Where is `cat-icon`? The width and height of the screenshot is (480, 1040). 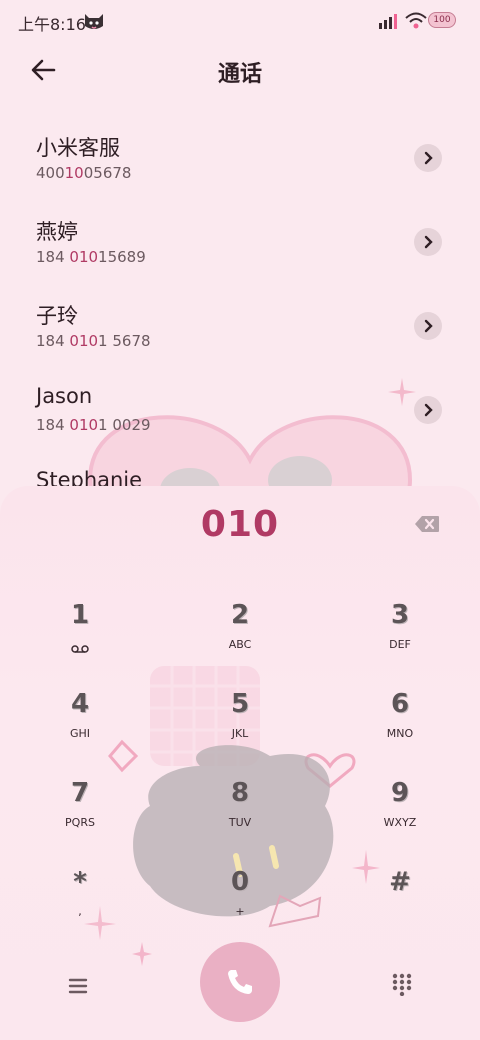 cat-icon is located at coordinates (94, 21).